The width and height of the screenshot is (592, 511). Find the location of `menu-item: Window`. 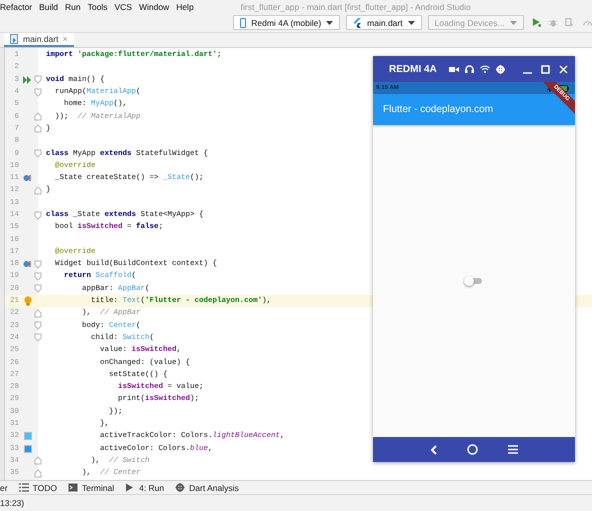

menu-item: Window is located at coordinates (154, 7).